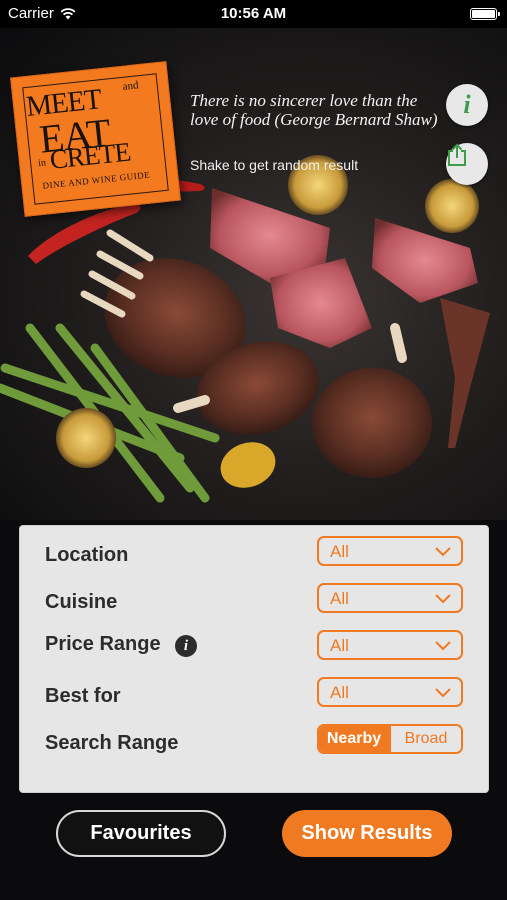  I want to click on show-results-button: Show Results, so click(367, 833).